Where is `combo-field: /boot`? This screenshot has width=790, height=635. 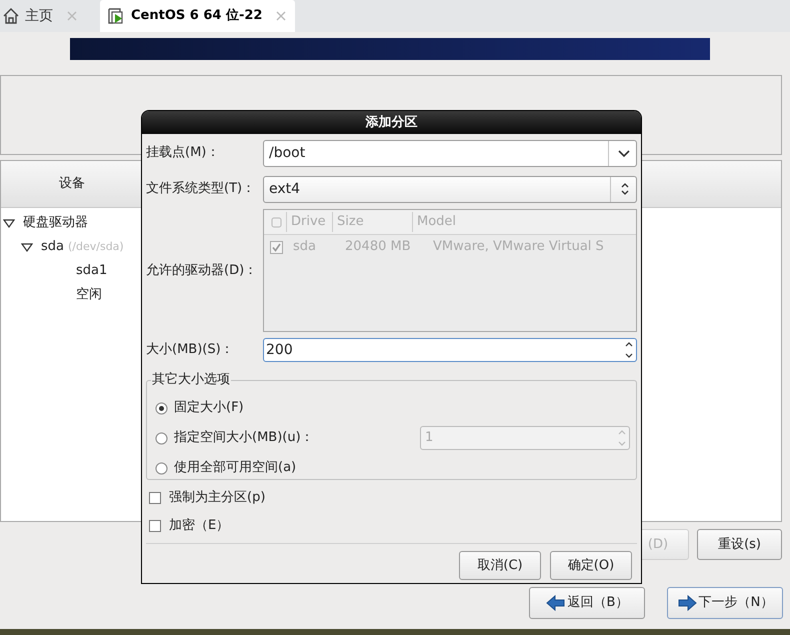
combo-field: /boot is located at coordinates (450, 153).